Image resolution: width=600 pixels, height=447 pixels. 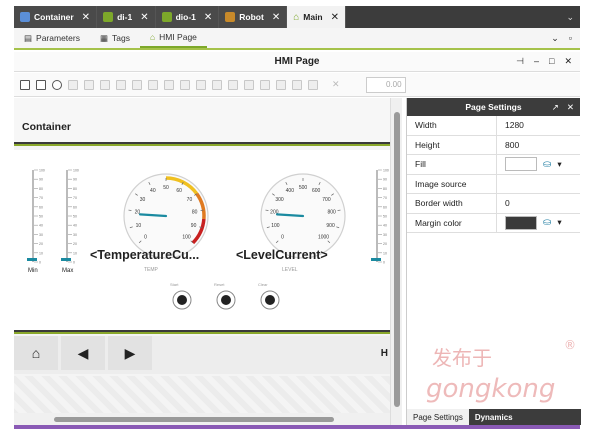 I want to click on tab-di-1: di-1 ✕, so click(x=126, y=17).